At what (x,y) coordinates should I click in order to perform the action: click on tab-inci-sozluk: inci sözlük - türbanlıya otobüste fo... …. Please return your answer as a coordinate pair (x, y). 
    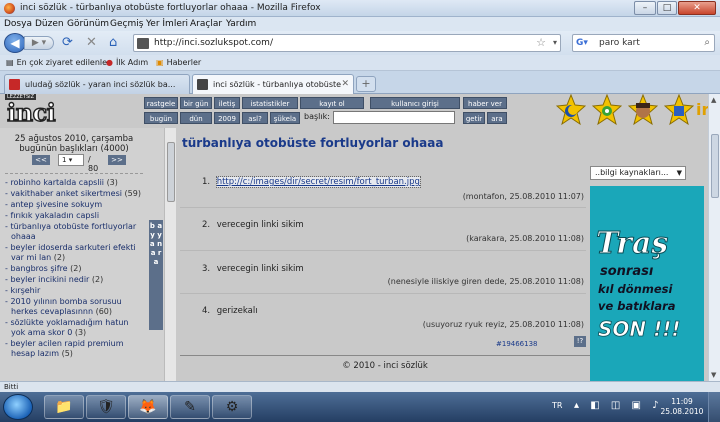
    Looking at the image, I should click on (273, 84).